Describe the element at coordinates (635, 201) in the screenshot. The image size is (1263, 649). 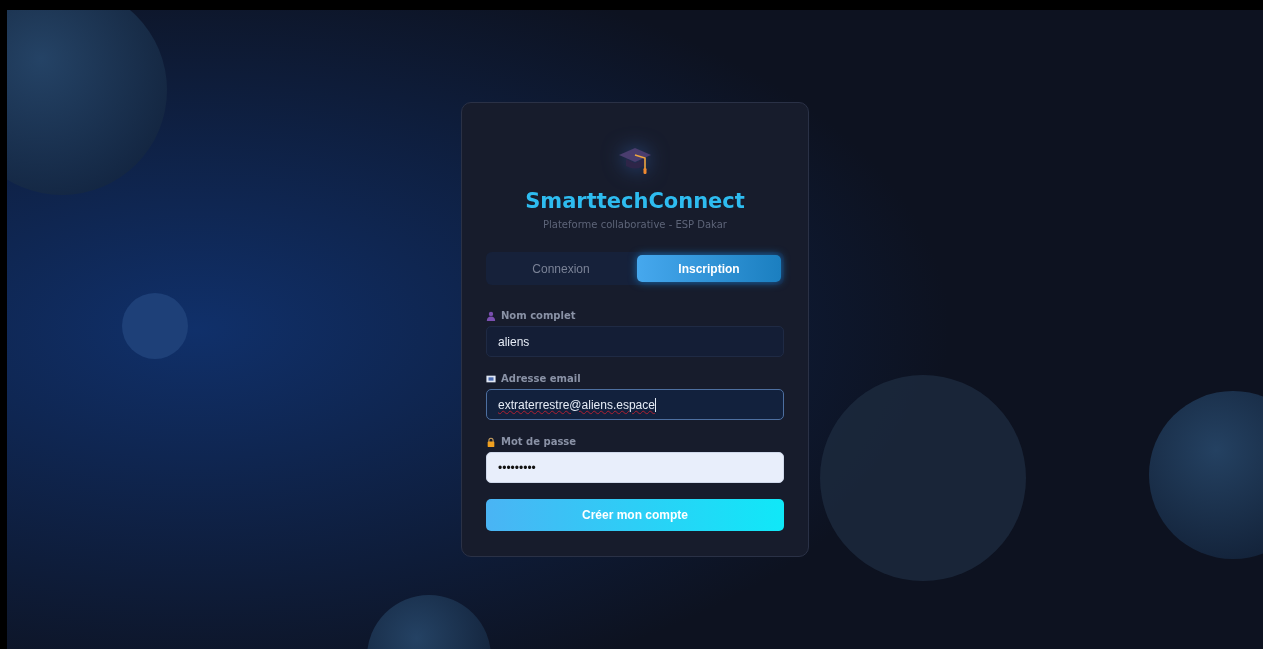
I see `app-title: SmarttechConnect` at that location.